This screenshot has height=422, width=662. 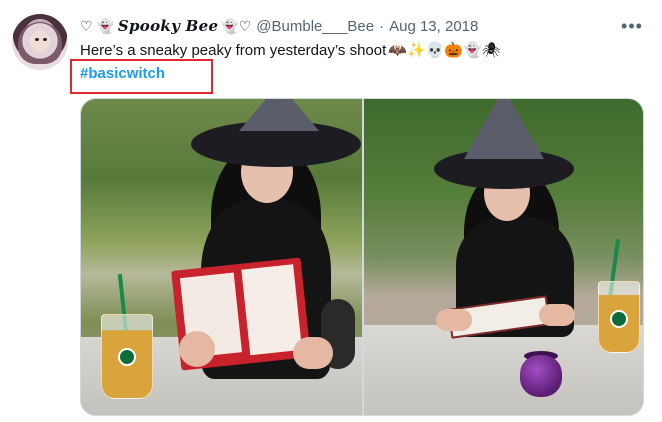 I want to click on name-suffix-glyphs: 👻♡, so click(x=236, y=25).